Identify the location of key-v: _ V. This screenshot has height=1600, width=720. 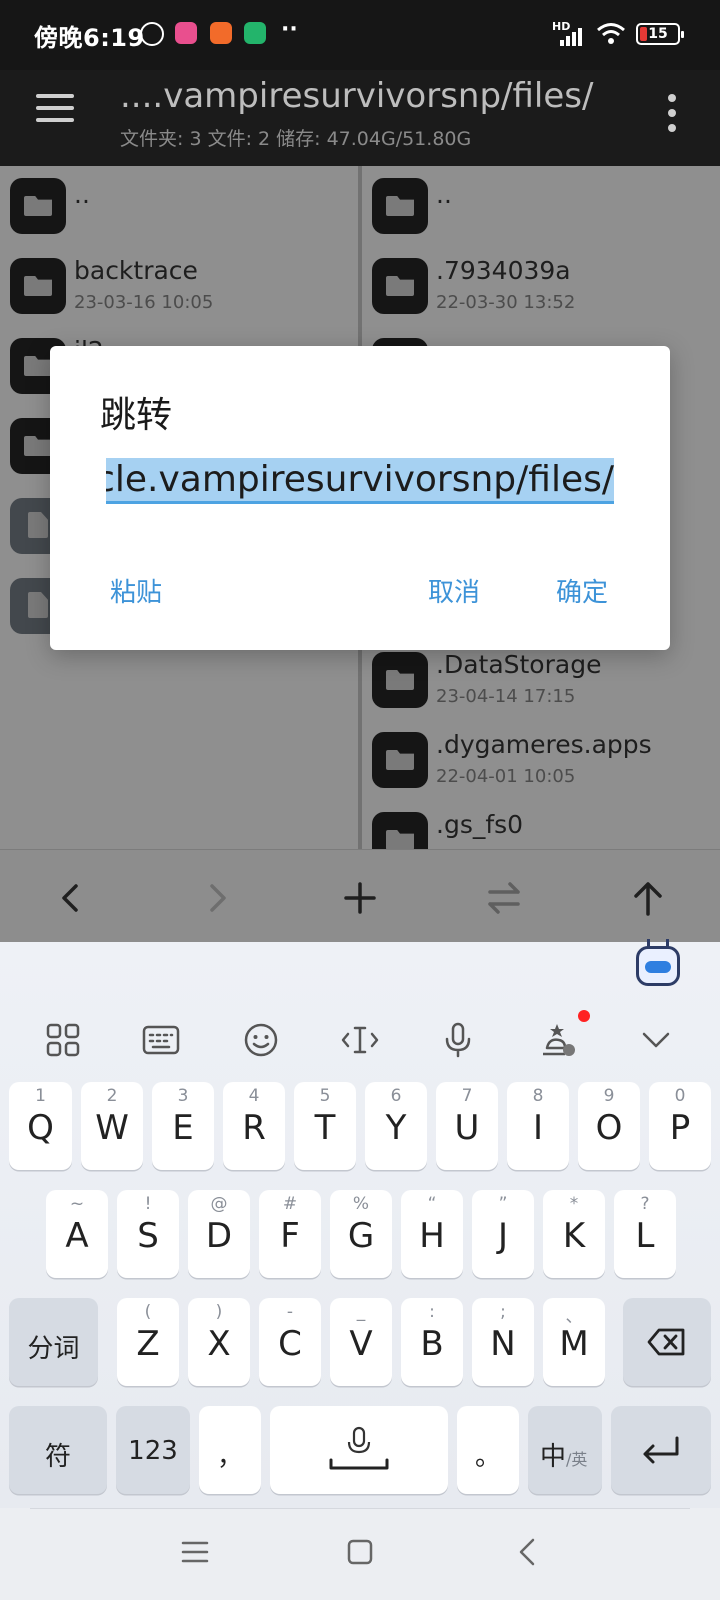
(361, 1342).